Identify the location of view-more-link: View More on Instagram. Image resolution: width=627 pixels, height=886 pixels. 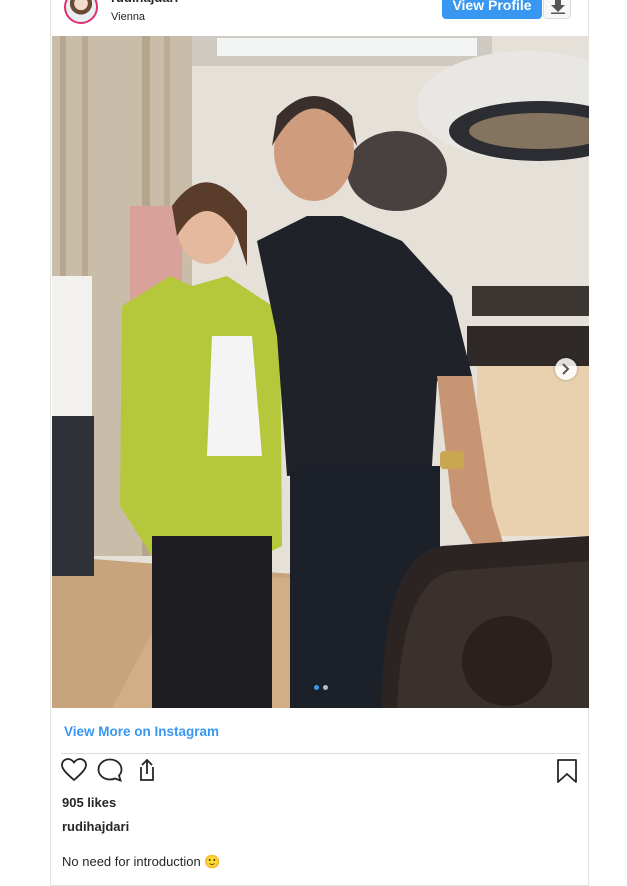
(141, 731).